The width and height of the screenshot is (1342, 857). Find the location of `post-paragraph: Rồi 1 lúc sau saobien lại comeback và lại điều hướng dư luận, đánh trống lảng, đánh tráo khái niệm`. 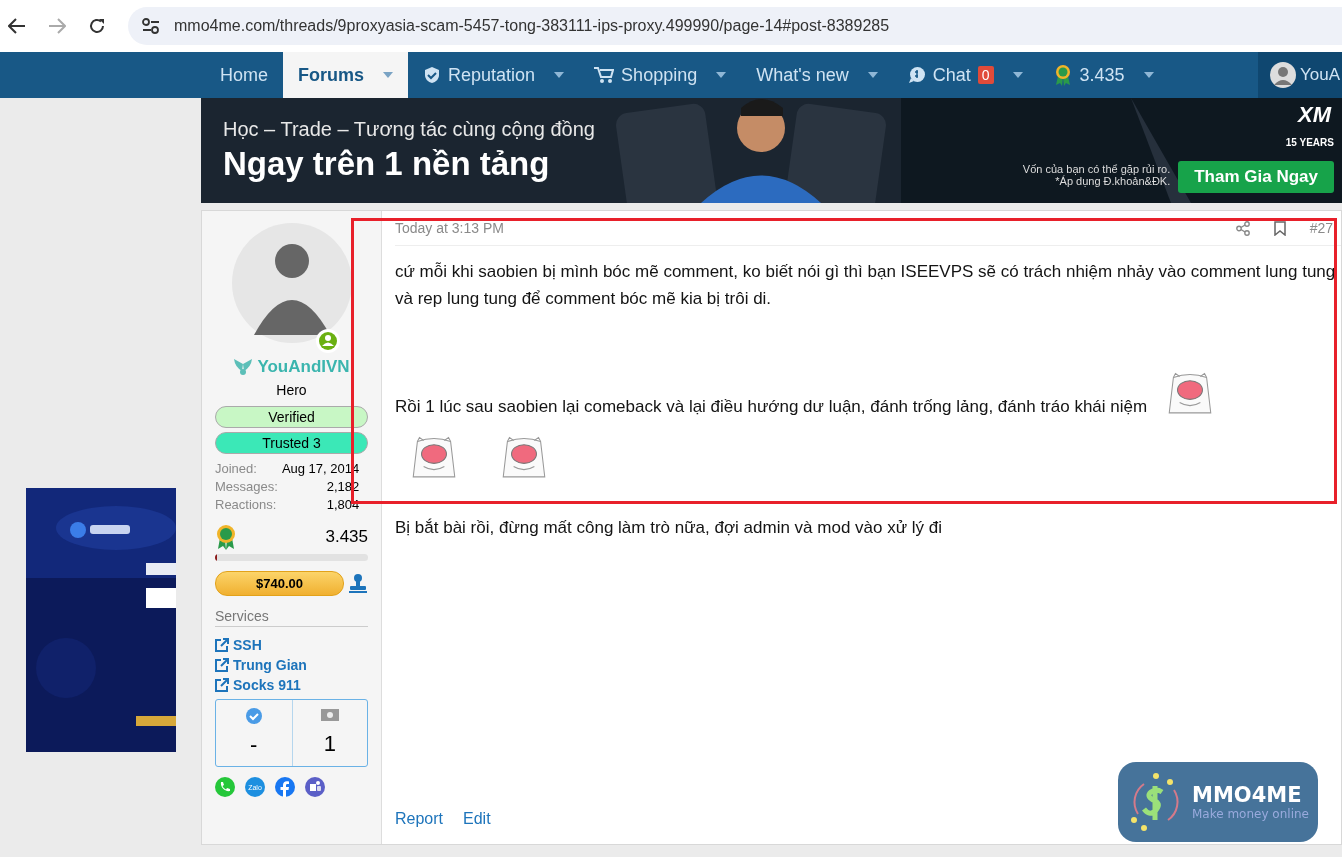

post-paragraph: Rồi 1 lúc sau saobien lại comeback và lại điều hướng dư luận, đánh trống lảng, đánh tráo khái niệm is located at coordinates (771, 407).